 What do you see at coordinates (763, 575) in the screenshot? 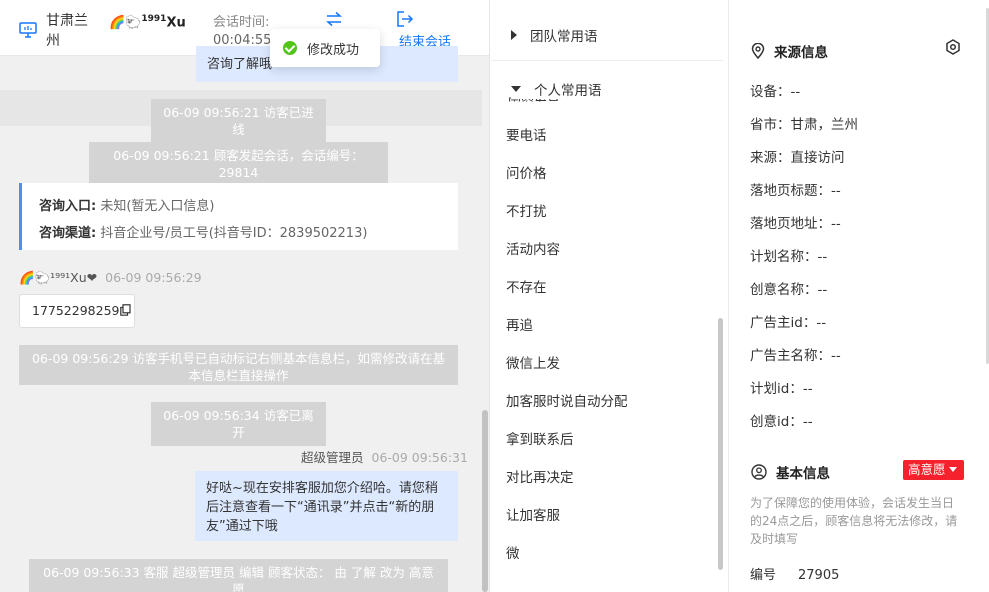
I see `customer-id-label: 编号` at bounding box center [763, 575].